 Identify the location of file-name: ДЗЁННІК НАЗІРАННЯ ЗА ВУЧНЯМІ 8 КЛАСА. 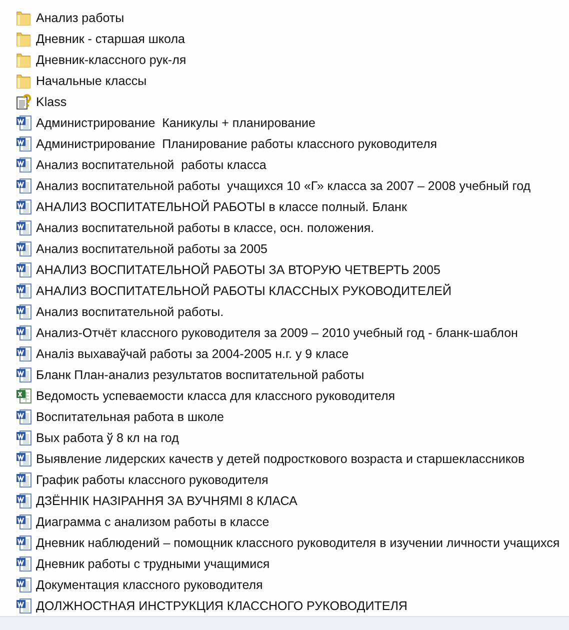
(167, 501).